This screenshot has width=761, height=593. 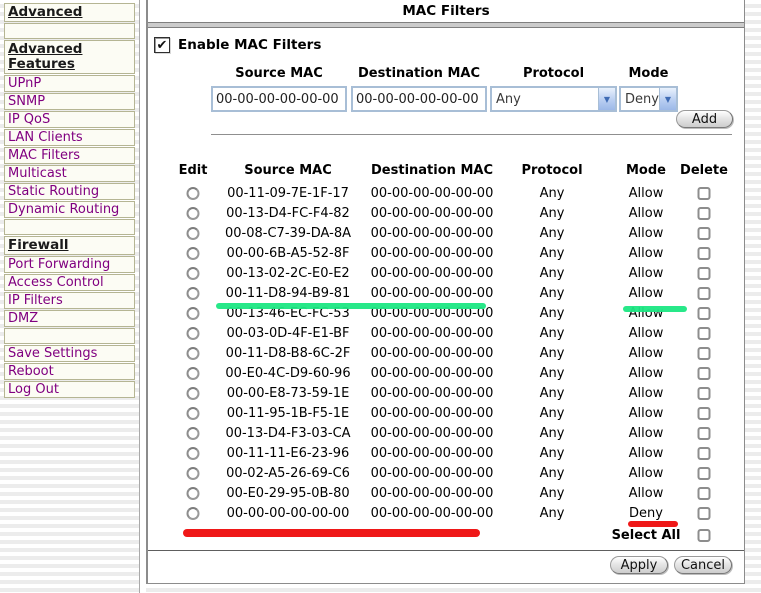 What do you see at coordinates (288, 393) in the screenshot?
I see `source-mac-cell: 00-00-E8-73-59-1E` at bounding box center [288, 393].